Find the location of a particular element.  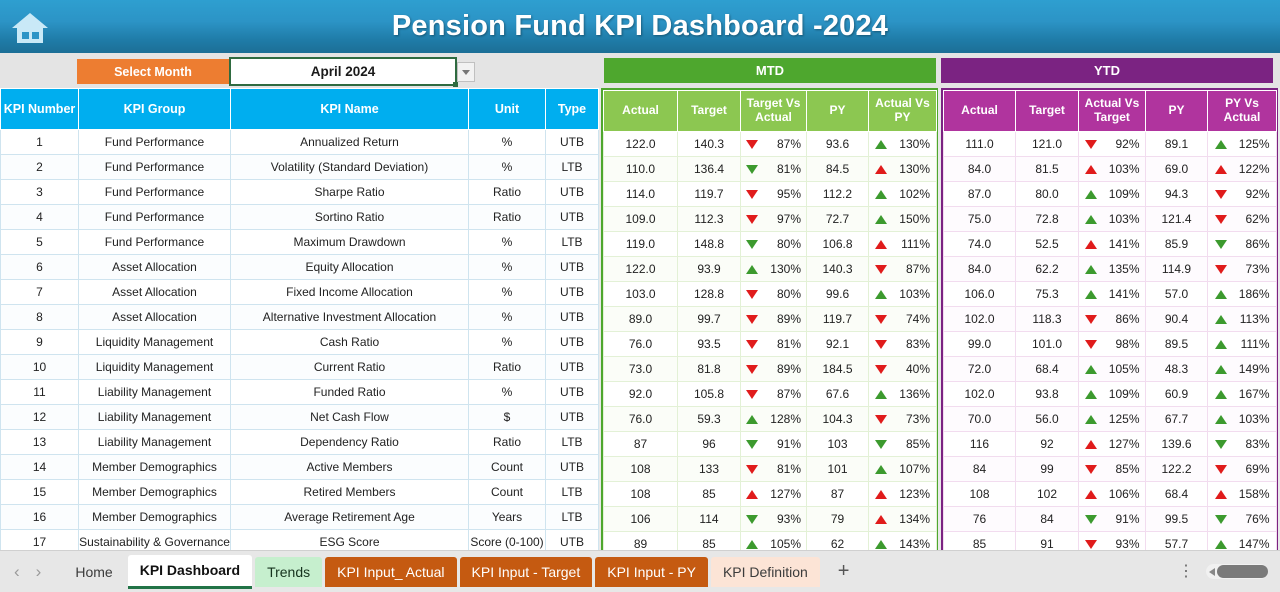

cell-mtd-py: 92.1 is located at coordinates (837, 344).